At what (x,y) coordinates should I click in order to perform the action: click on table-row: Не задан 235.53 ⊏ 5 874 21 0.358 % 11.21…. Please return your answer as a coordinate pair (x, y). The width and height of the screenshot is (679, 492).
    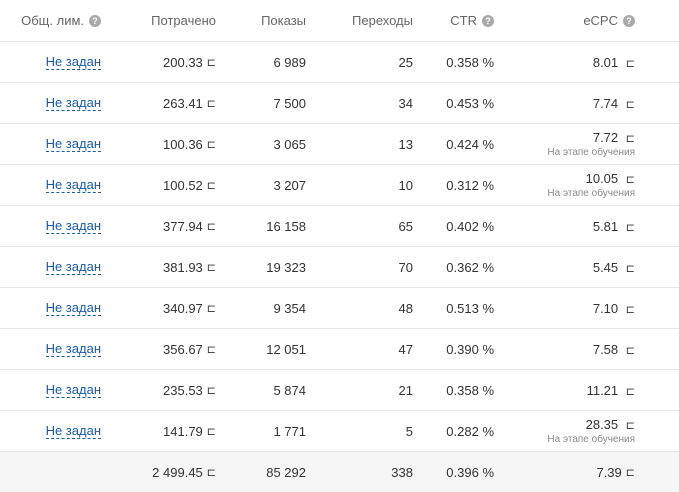
    Looking at the image, I should click on (339, 390).